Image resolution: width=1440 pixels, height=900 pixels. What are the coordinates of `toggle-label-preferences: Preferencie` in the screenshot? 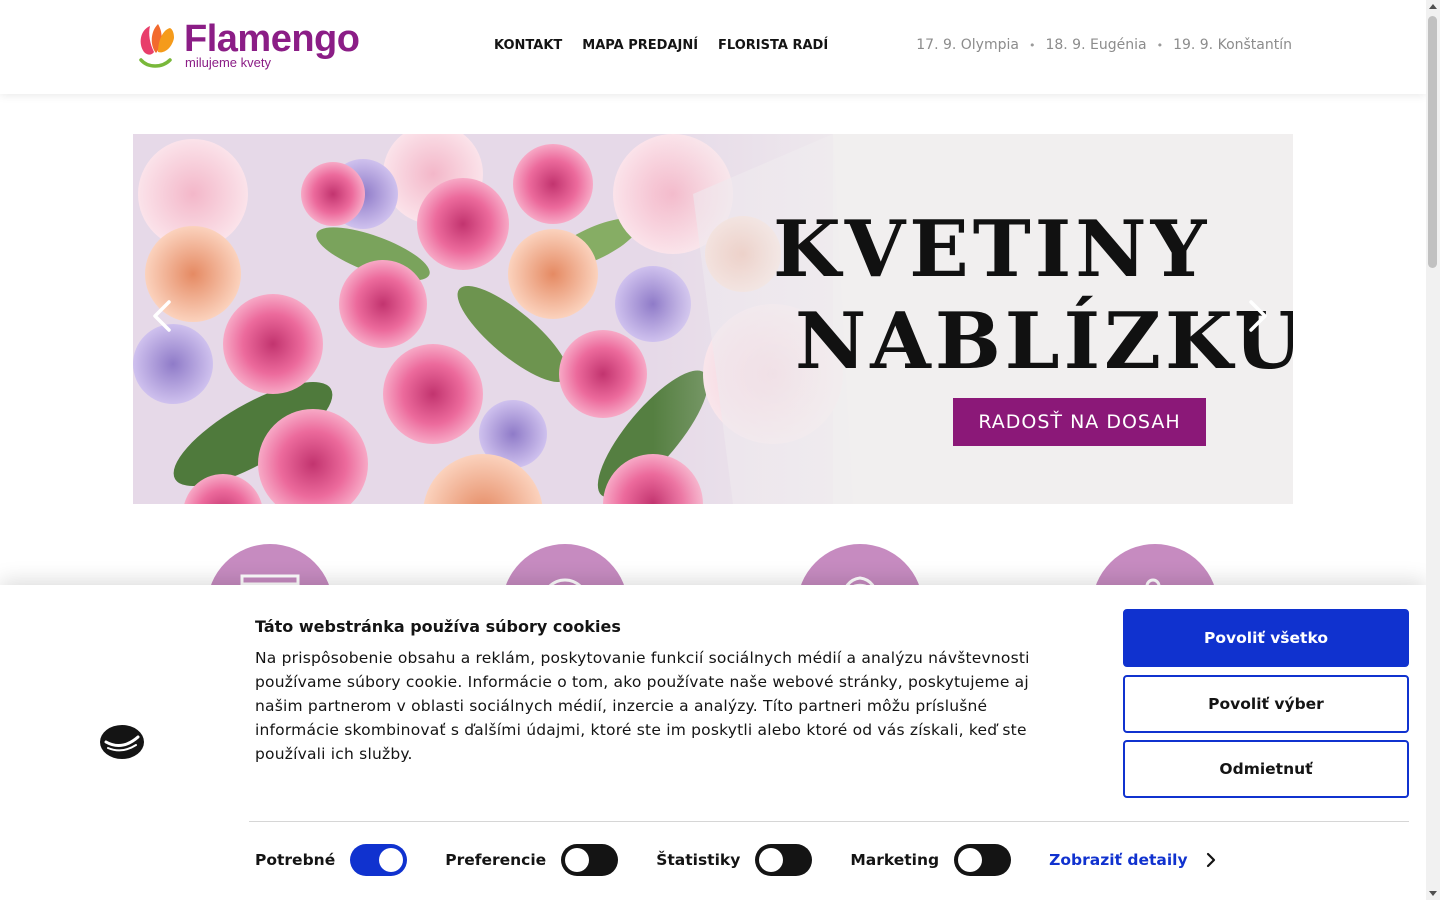 It's located at (496, 860).